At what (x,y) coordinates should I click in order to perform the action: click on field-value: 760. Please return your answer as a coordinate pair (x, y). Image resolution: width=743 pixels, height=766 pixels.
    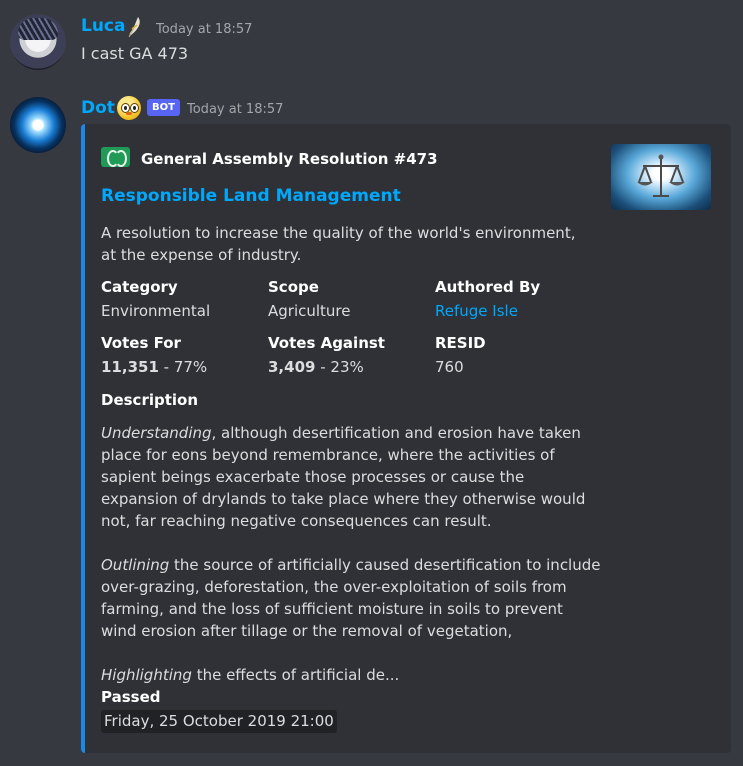
    Looking at the image, I should click on (449, 367).